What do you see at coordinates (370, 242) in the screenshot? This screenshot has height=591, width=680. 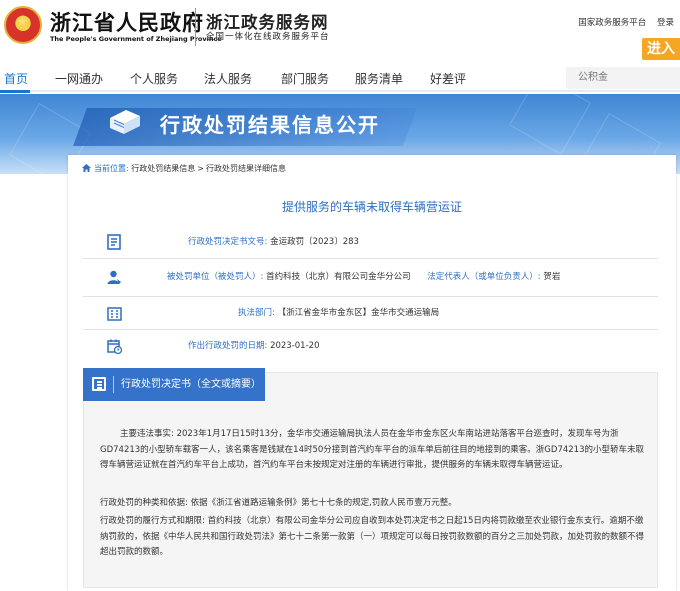 I see `info-row-doc-no: 行政处罚决定书文号: 金运政罚〔2023〕283` at bounding box center [370, 242].